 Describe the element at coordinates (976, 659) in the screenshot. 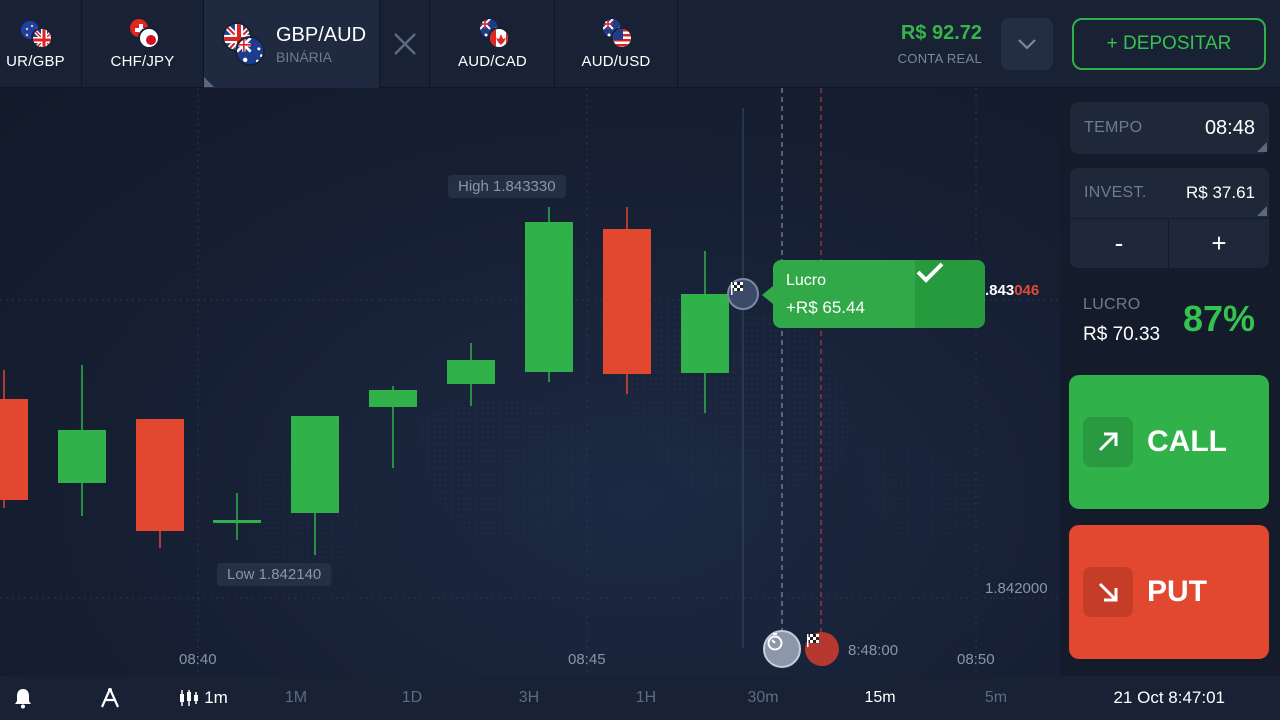

I see `time-label-3: 08:50` at that location.